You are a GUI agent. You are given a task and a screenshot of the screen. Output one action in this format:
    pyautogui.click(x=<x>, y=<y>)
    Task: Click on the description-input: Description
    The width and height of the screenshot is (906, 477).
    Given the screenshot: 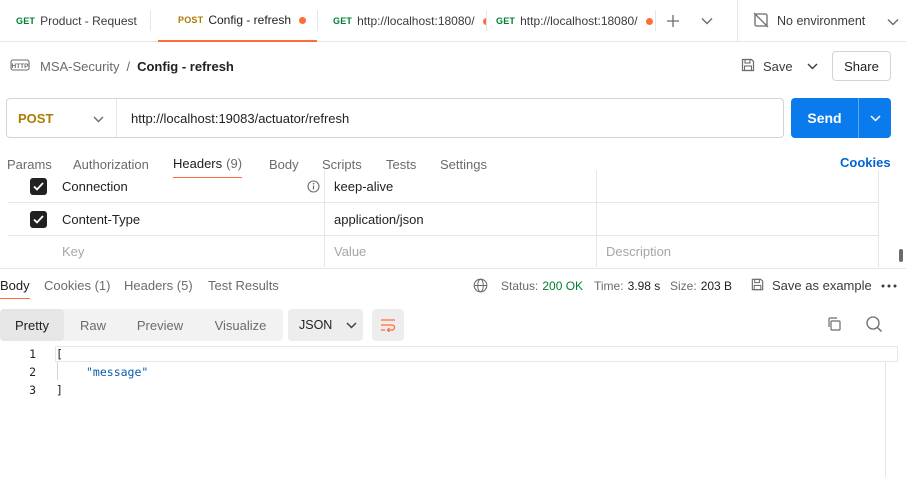 What is the action you would take?
    pyautogui.click(x=638, y=251)
    